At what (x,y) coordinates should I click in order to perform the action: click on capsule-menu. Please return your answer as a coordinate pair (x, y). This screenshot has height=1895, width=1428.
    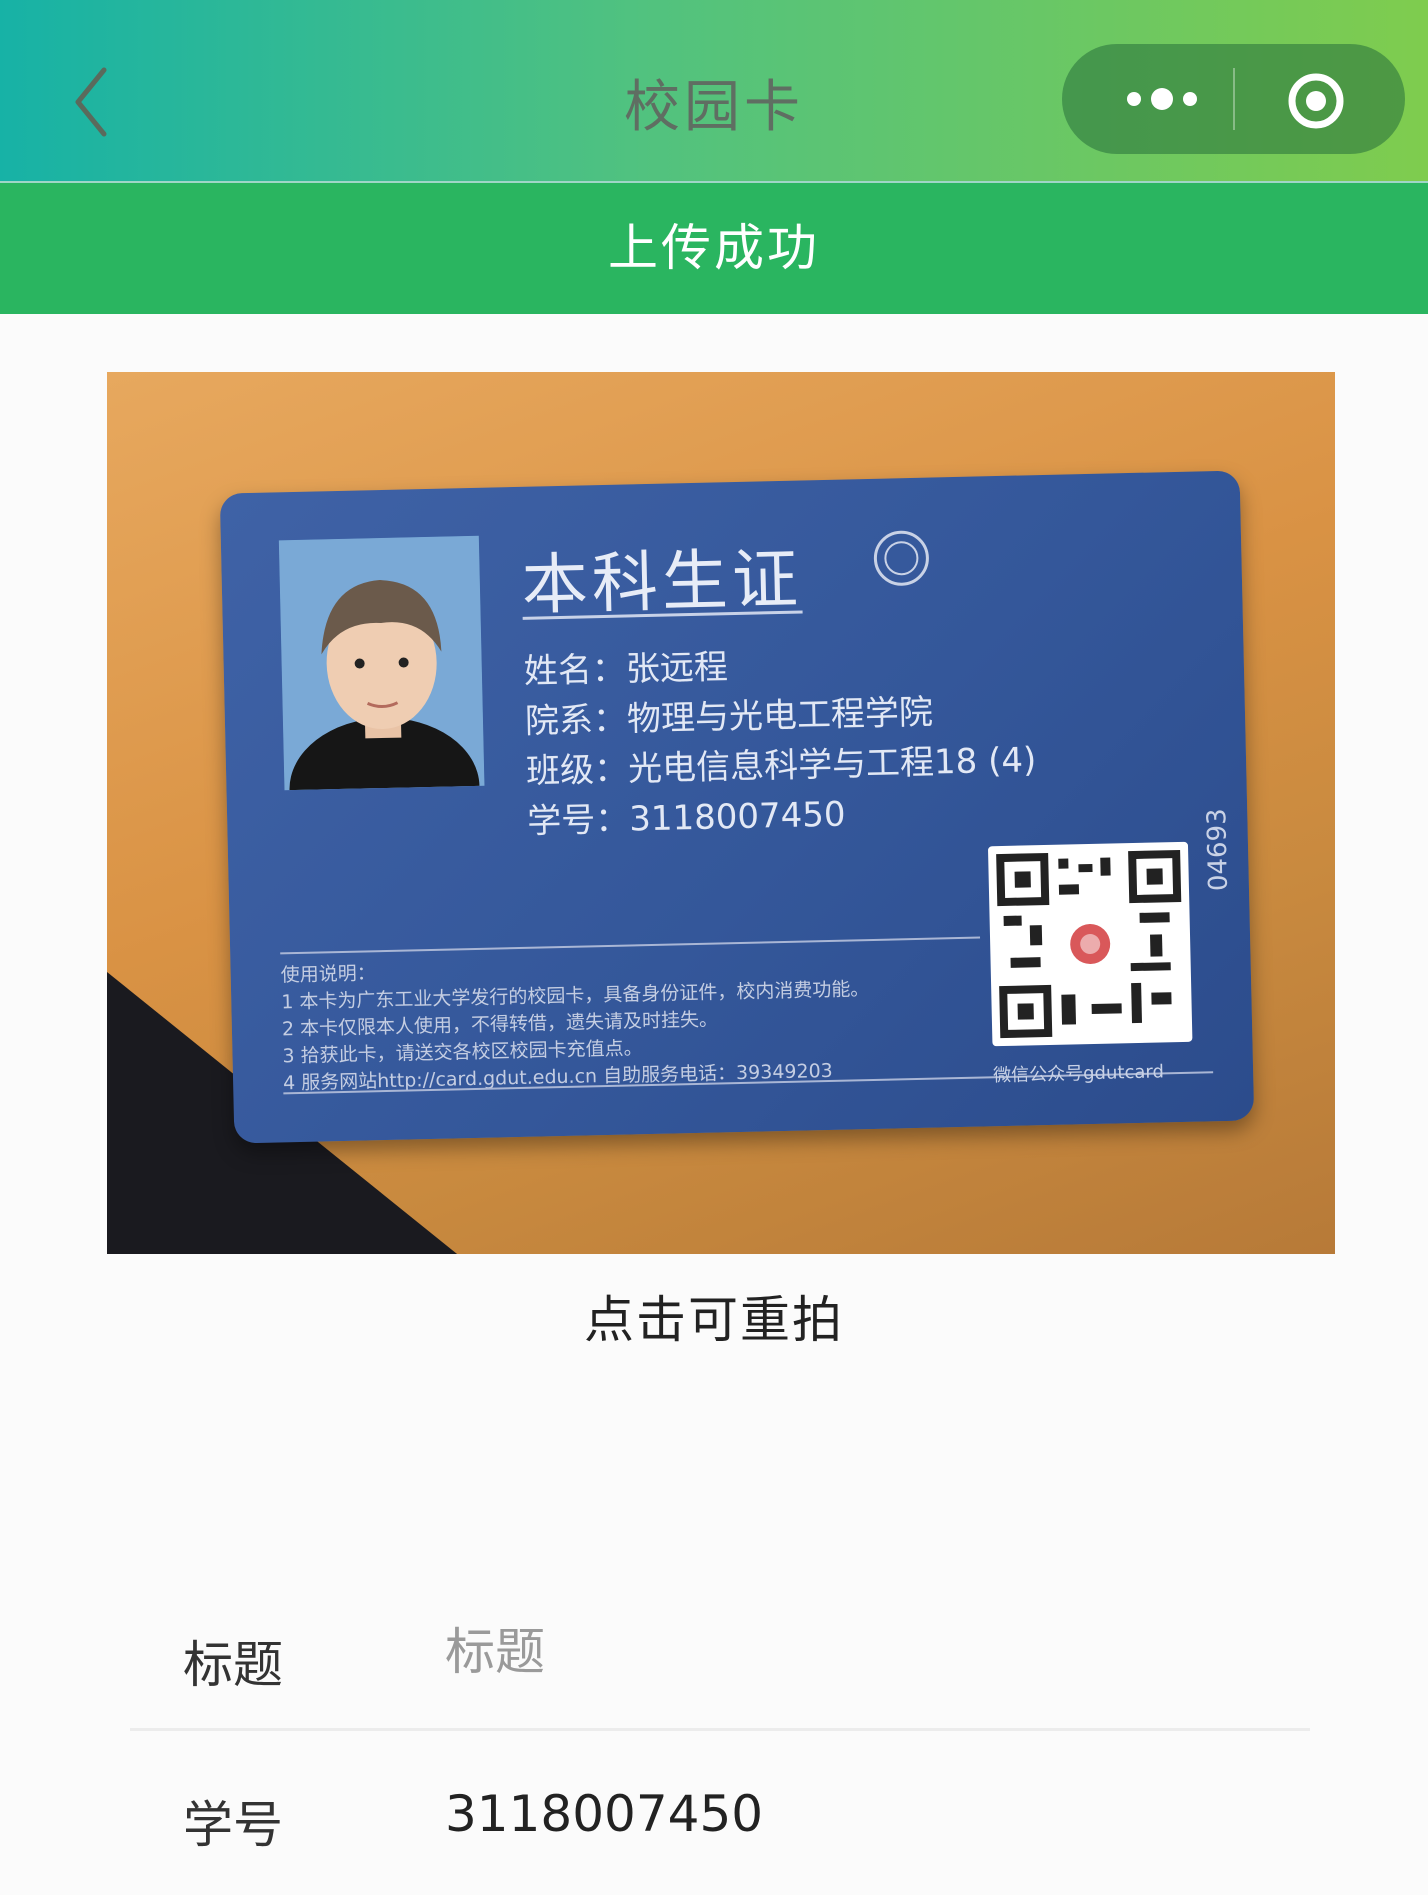
    Looking at the image, I should click on (1233, 99).